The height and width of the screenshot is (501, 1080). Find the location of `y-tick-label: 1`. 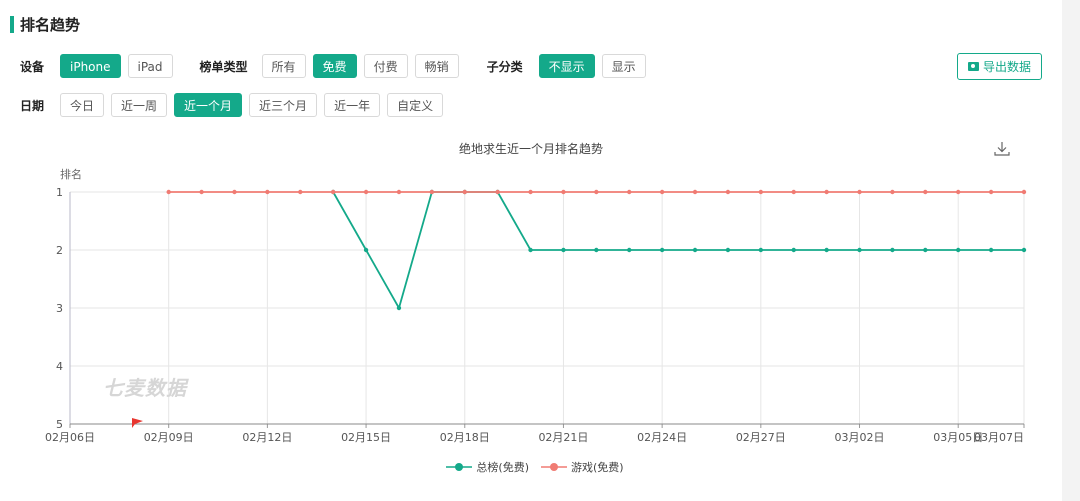

y-tick-label: 1 is located at coordinates (59, 192).